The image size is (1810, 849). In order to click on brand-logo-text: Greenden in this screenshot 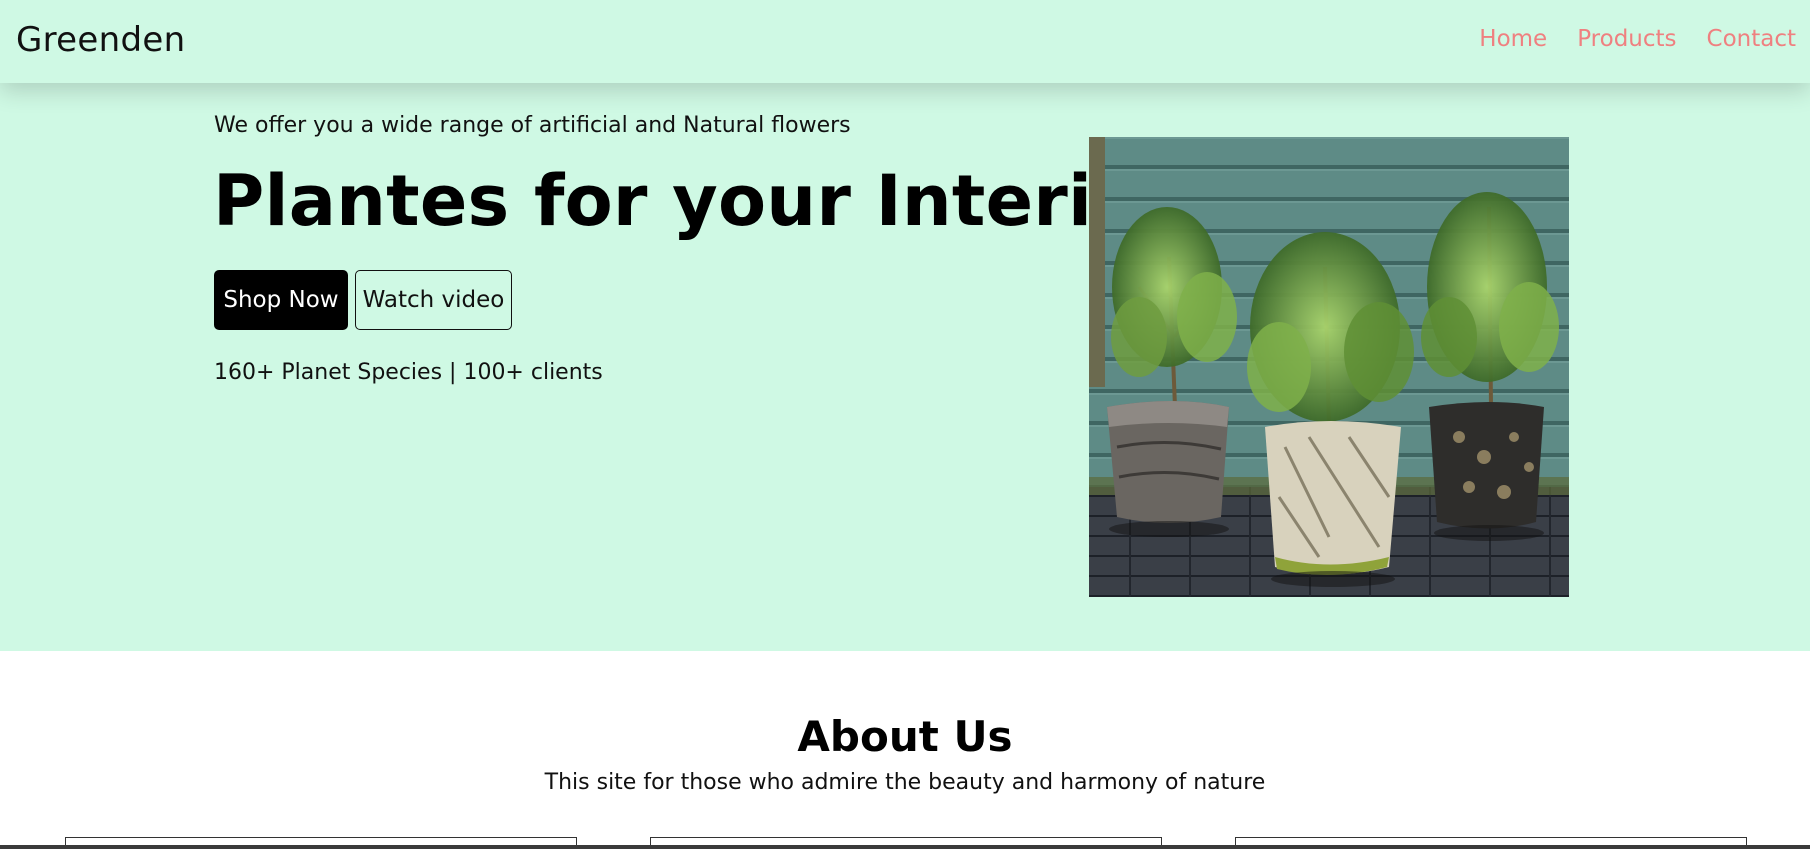, I will do `click(100, 40)`.